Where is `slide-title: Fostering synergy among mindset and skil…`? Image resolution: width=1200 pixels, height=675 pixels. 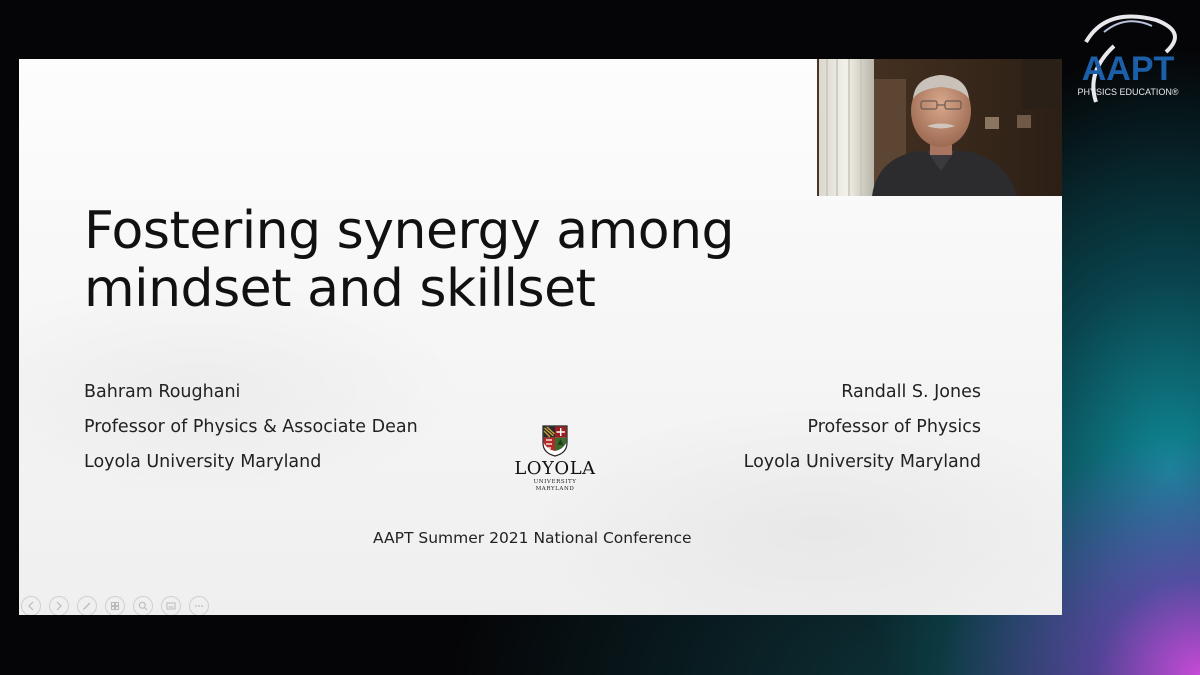 slide-title: Fostering synergy among mindset and skil… is located at coordinates (464, 260).